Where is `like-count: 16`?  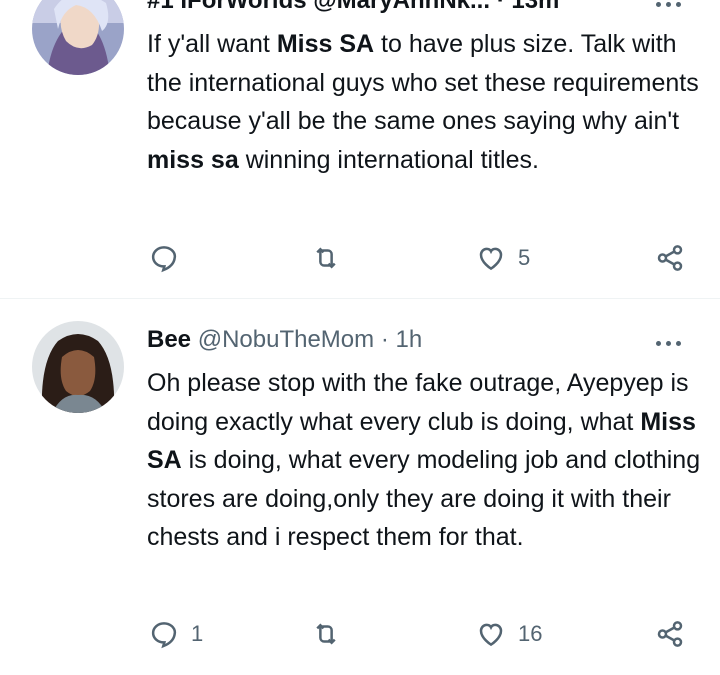
like-count: 16 is located at coordinates (530, 633).